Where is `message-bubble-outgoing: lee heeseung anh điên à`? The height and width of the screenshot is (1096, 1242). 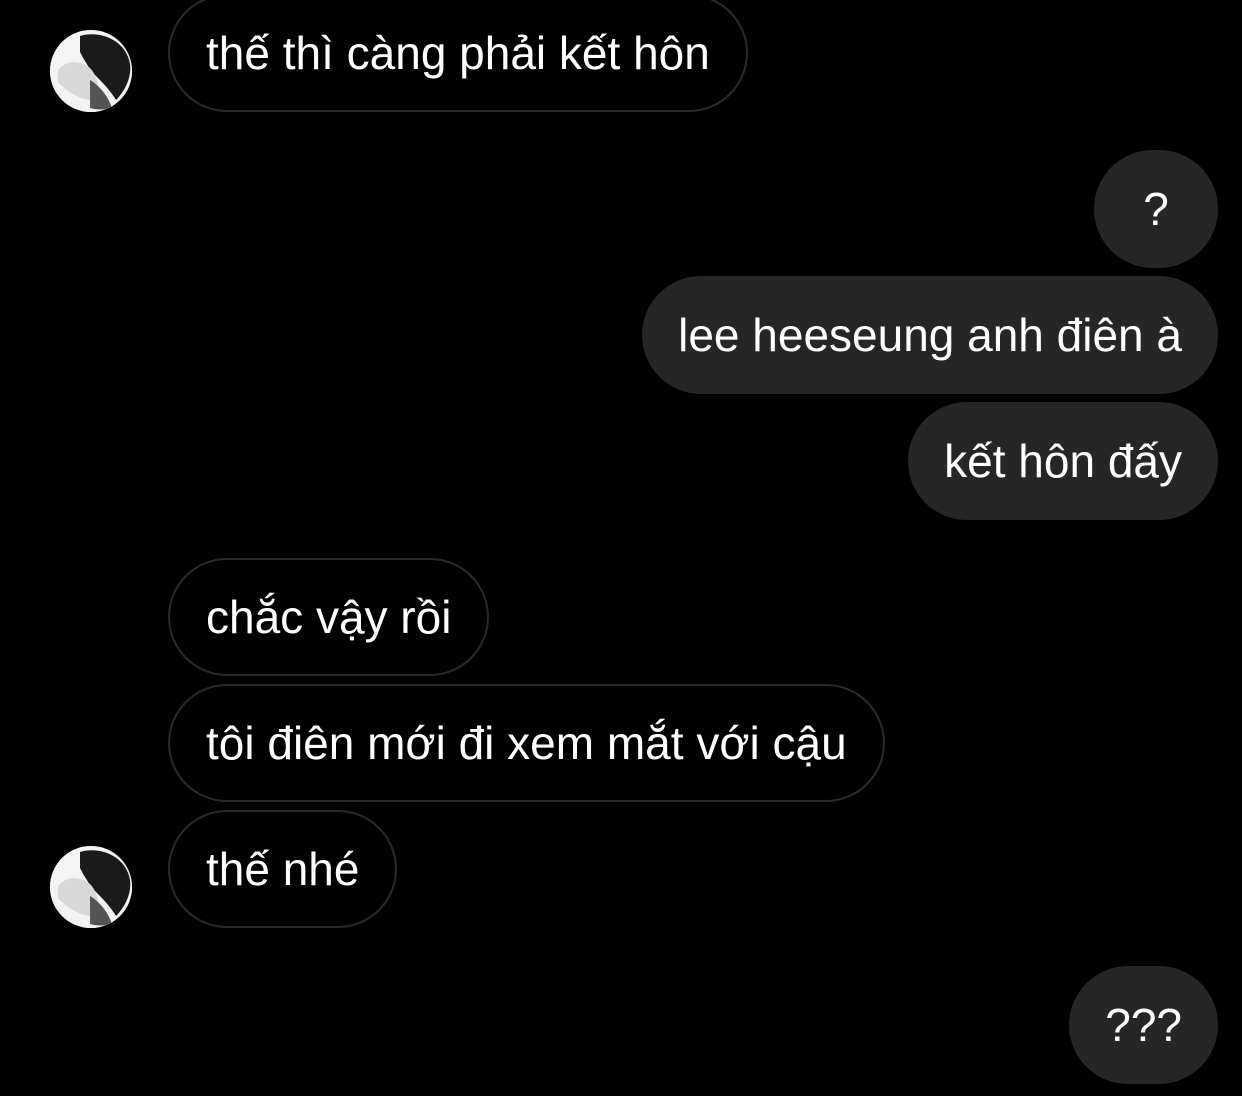 message-bubble-outgoing: lee heeseung anh điên à is located at coordinates (930, 335).